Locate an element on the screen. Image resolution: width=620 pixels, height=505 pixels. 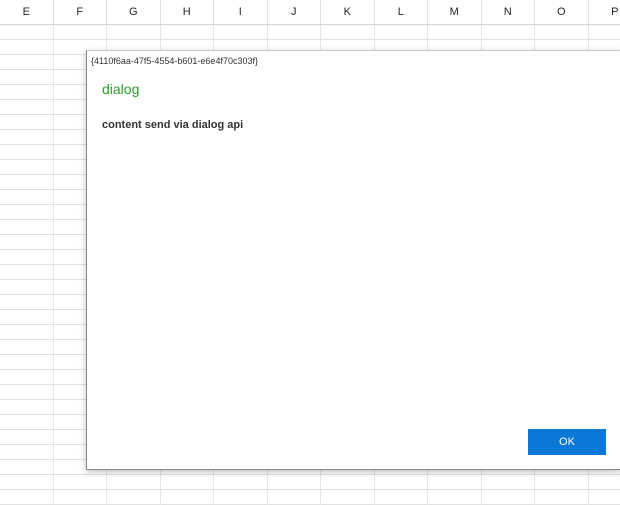
column-header-row: E F G H I J K L M N O P is located at coordinates (310, 12).